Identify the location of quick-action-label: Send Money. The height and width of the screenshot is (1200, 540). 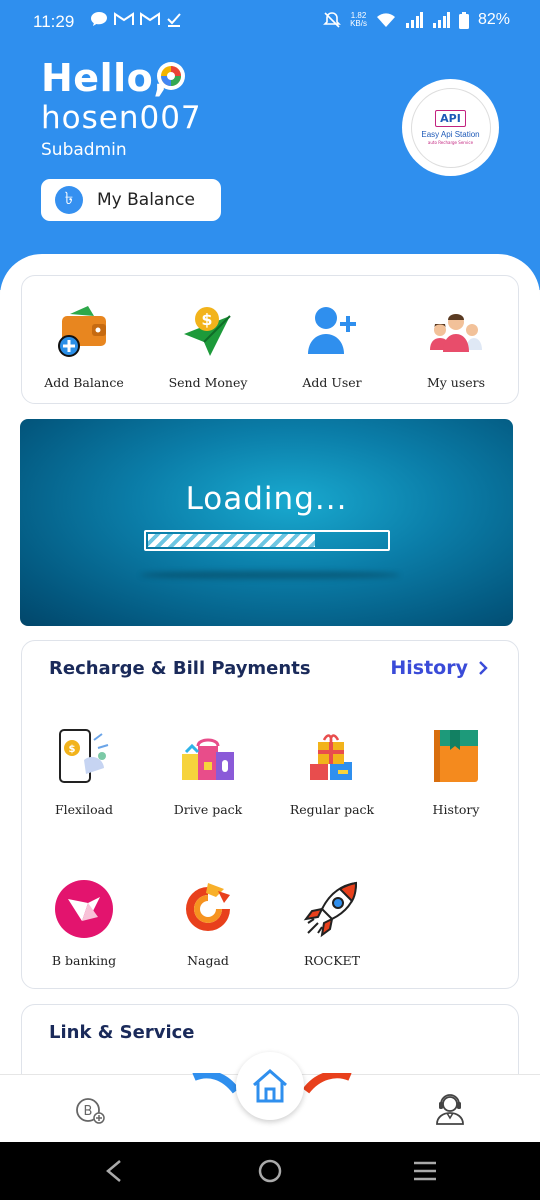
(208, 382).